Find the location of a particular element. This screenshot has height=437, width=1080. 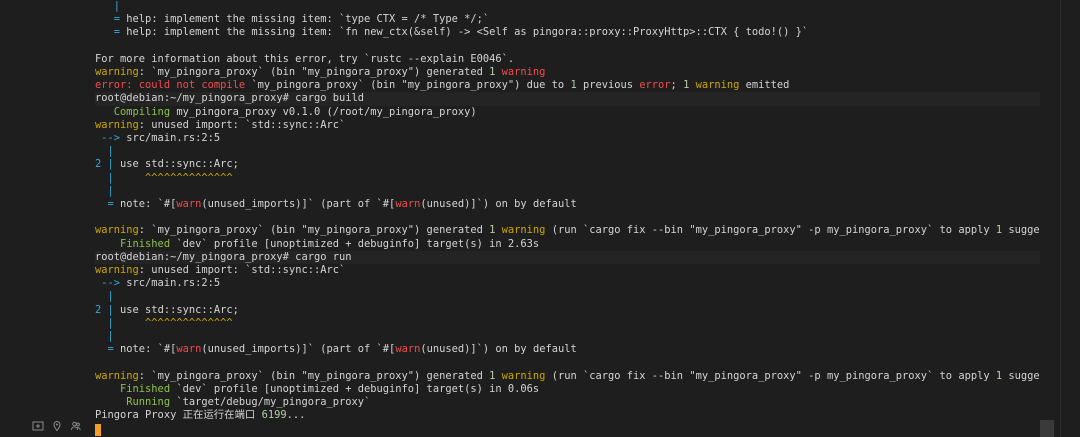

location-pin-icon is located at coordinates (57, 426).